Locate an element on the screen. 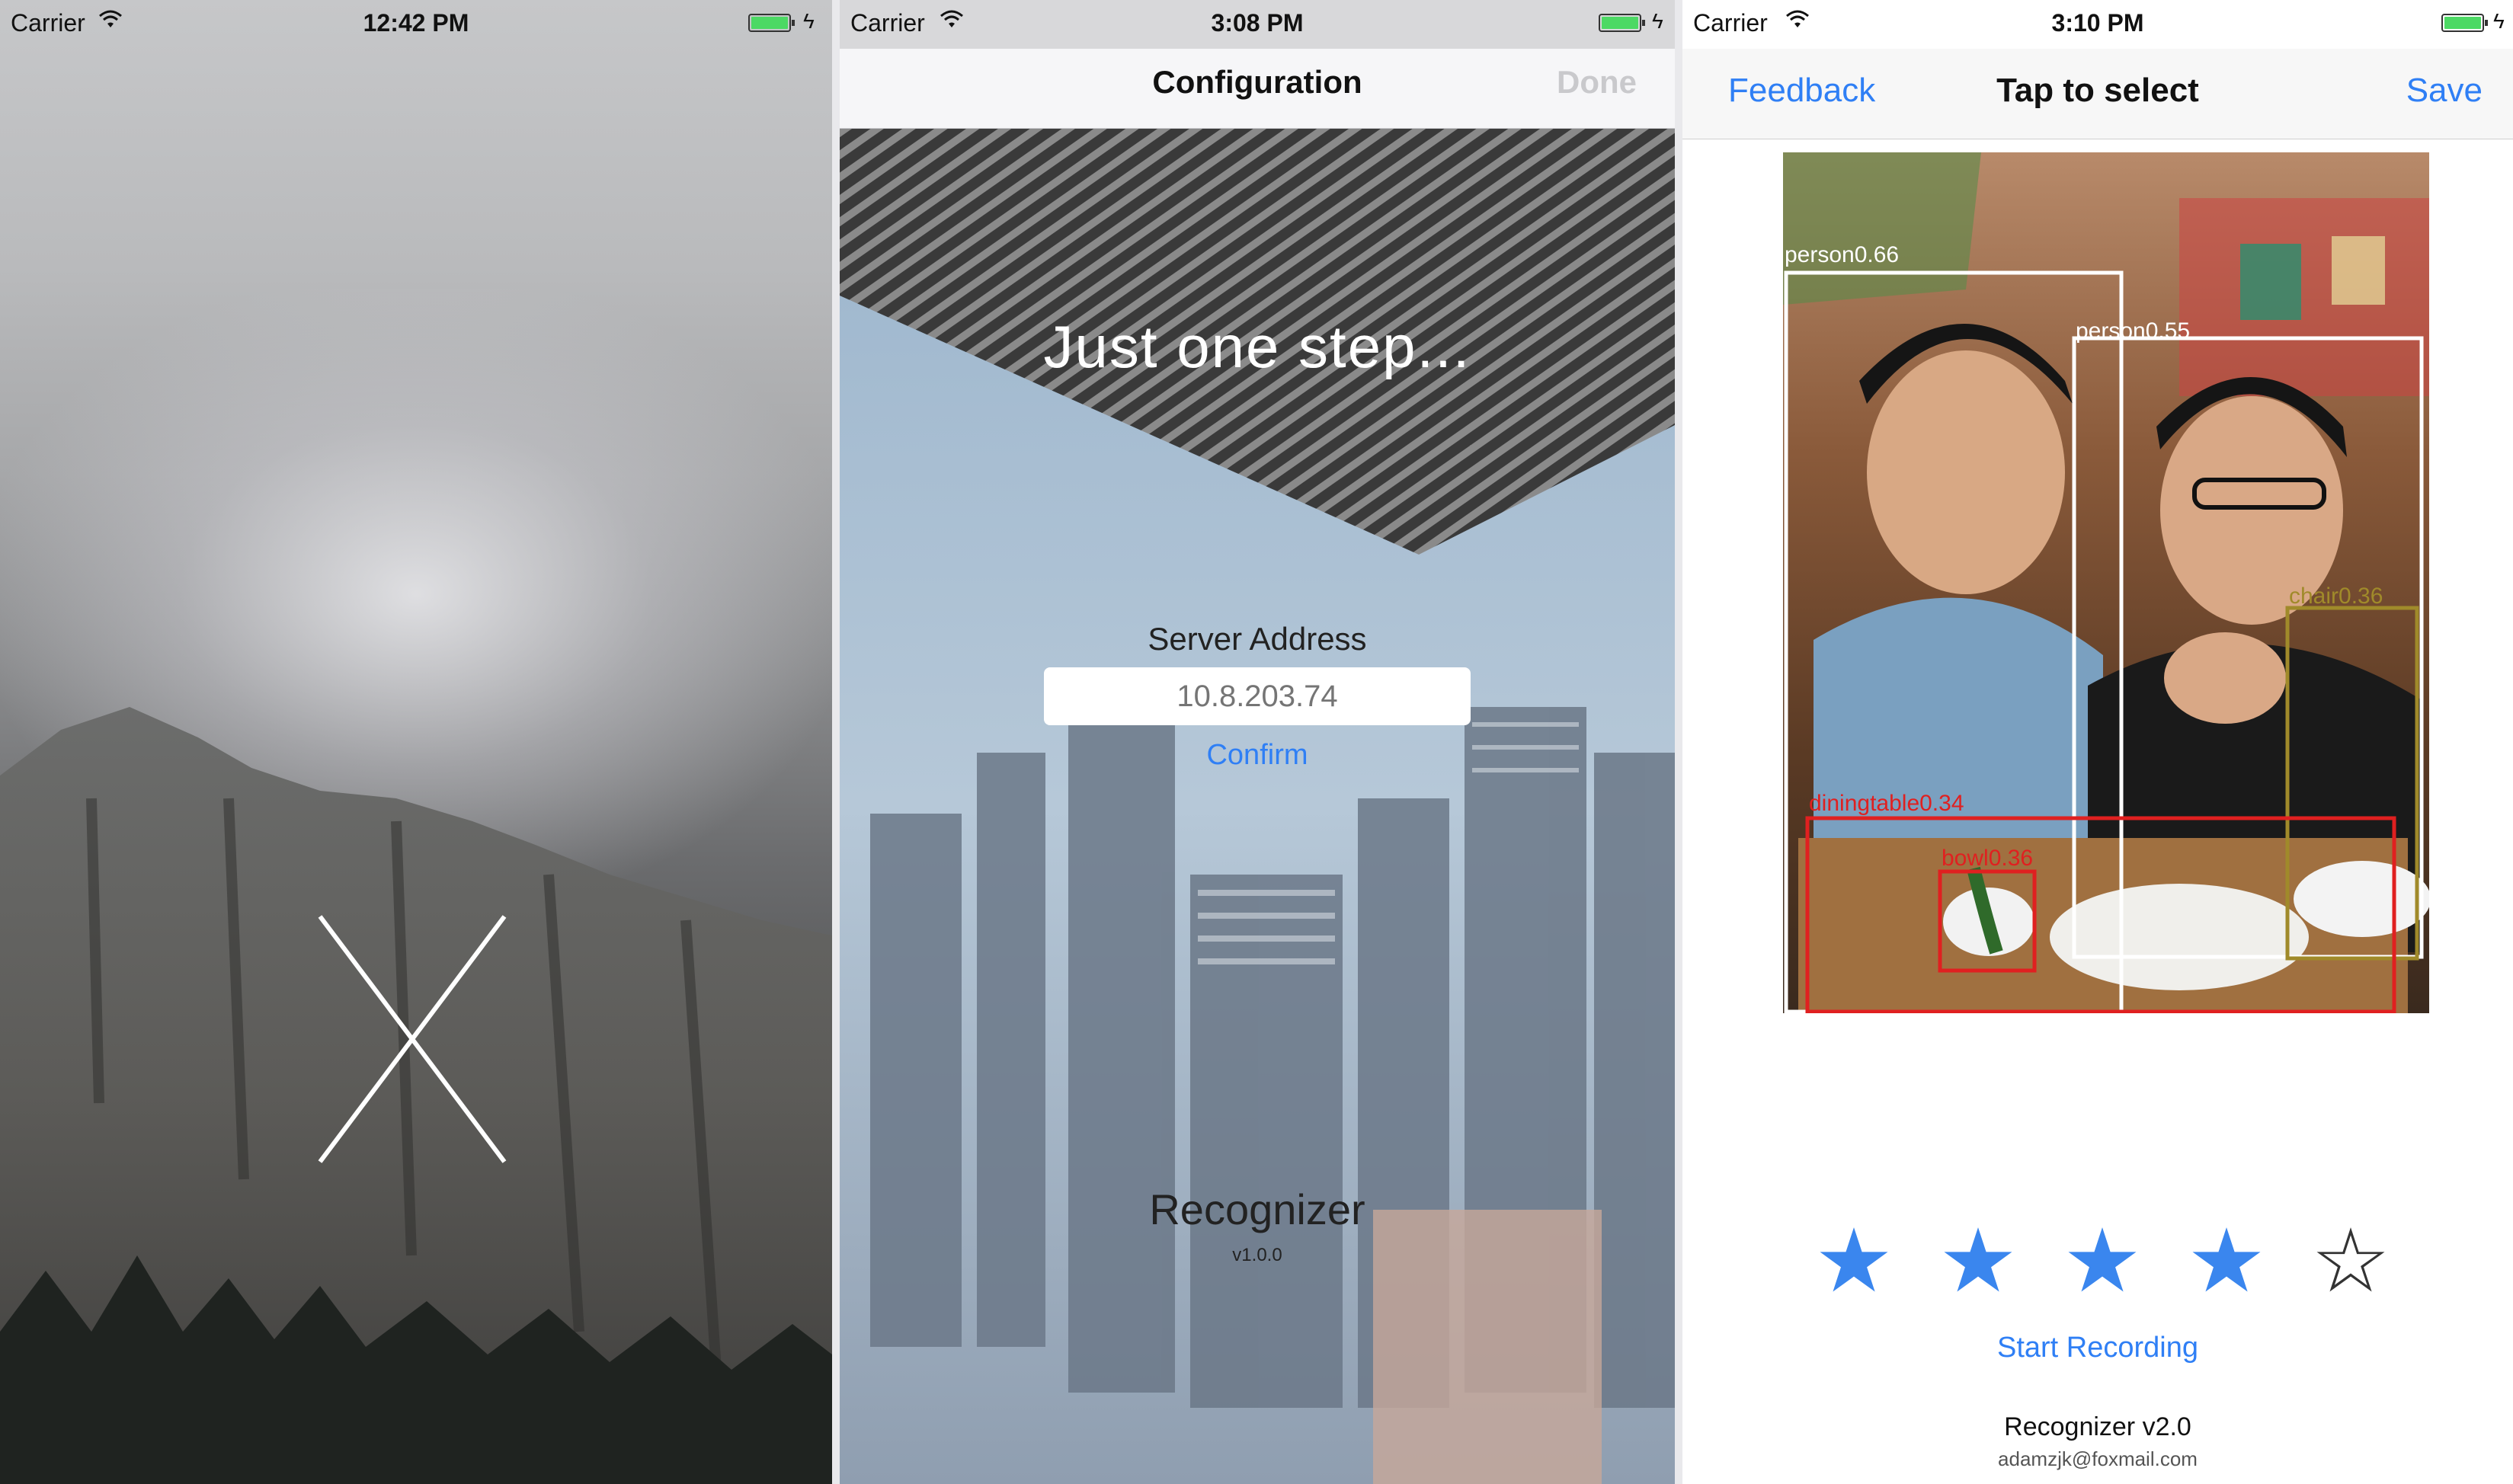  app-version: v1.0.0 is located at coordinates (1257, 1255).